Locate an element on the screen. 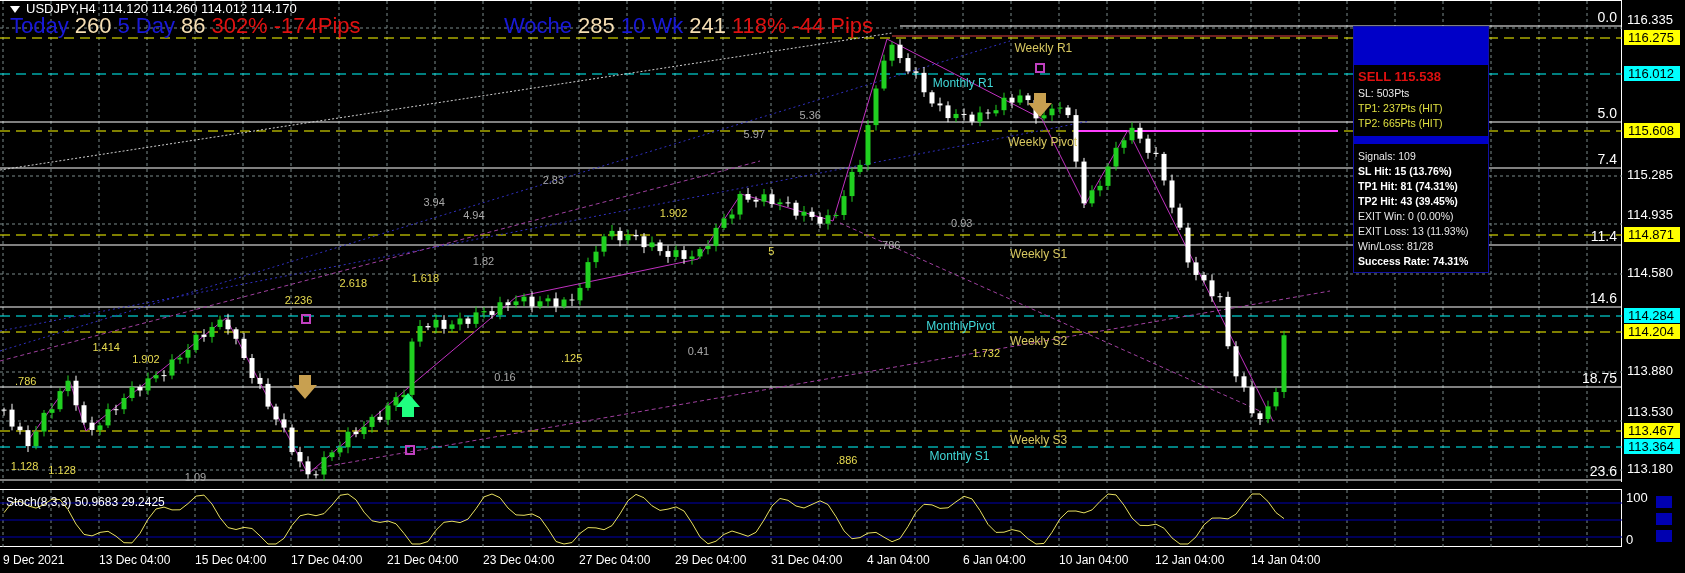 This screenshot has width=1685, height=573. ratio-label: 2.83 is located at coordinates (553, 180).